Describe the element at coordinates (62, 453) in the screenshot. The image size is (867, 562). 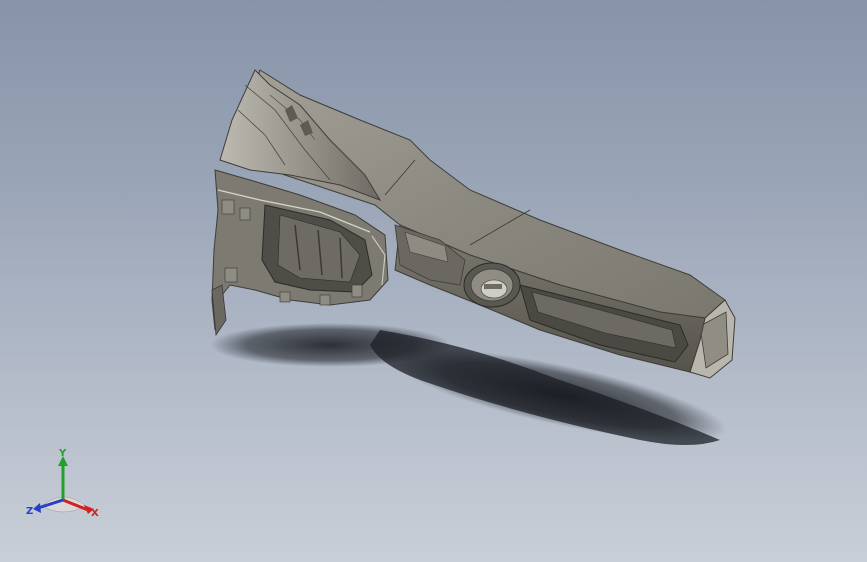
I see `y-axis-label: Y` at that location.